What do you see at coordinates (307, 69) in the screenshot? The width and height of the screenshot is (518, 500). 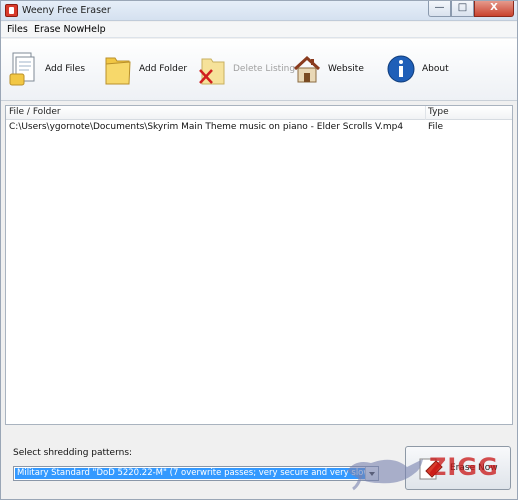 I see `house-icon` at bounding box center [307, 69].